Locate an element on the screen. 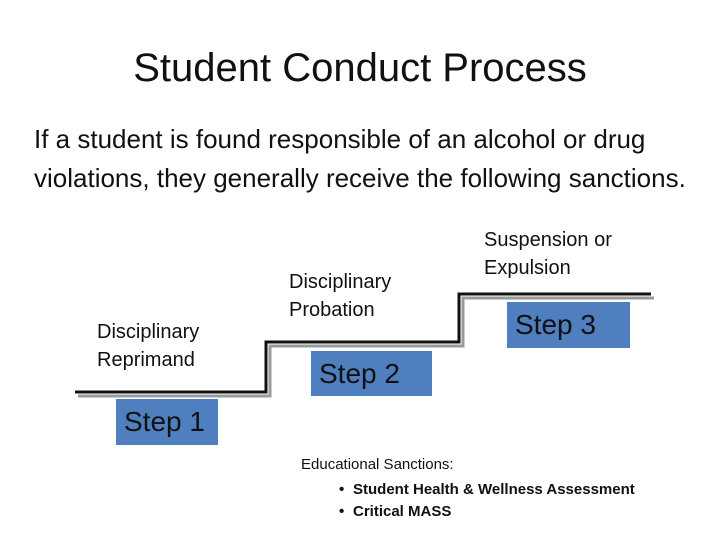  step-2-box: Step 2 is located at coordinates (371, 373).